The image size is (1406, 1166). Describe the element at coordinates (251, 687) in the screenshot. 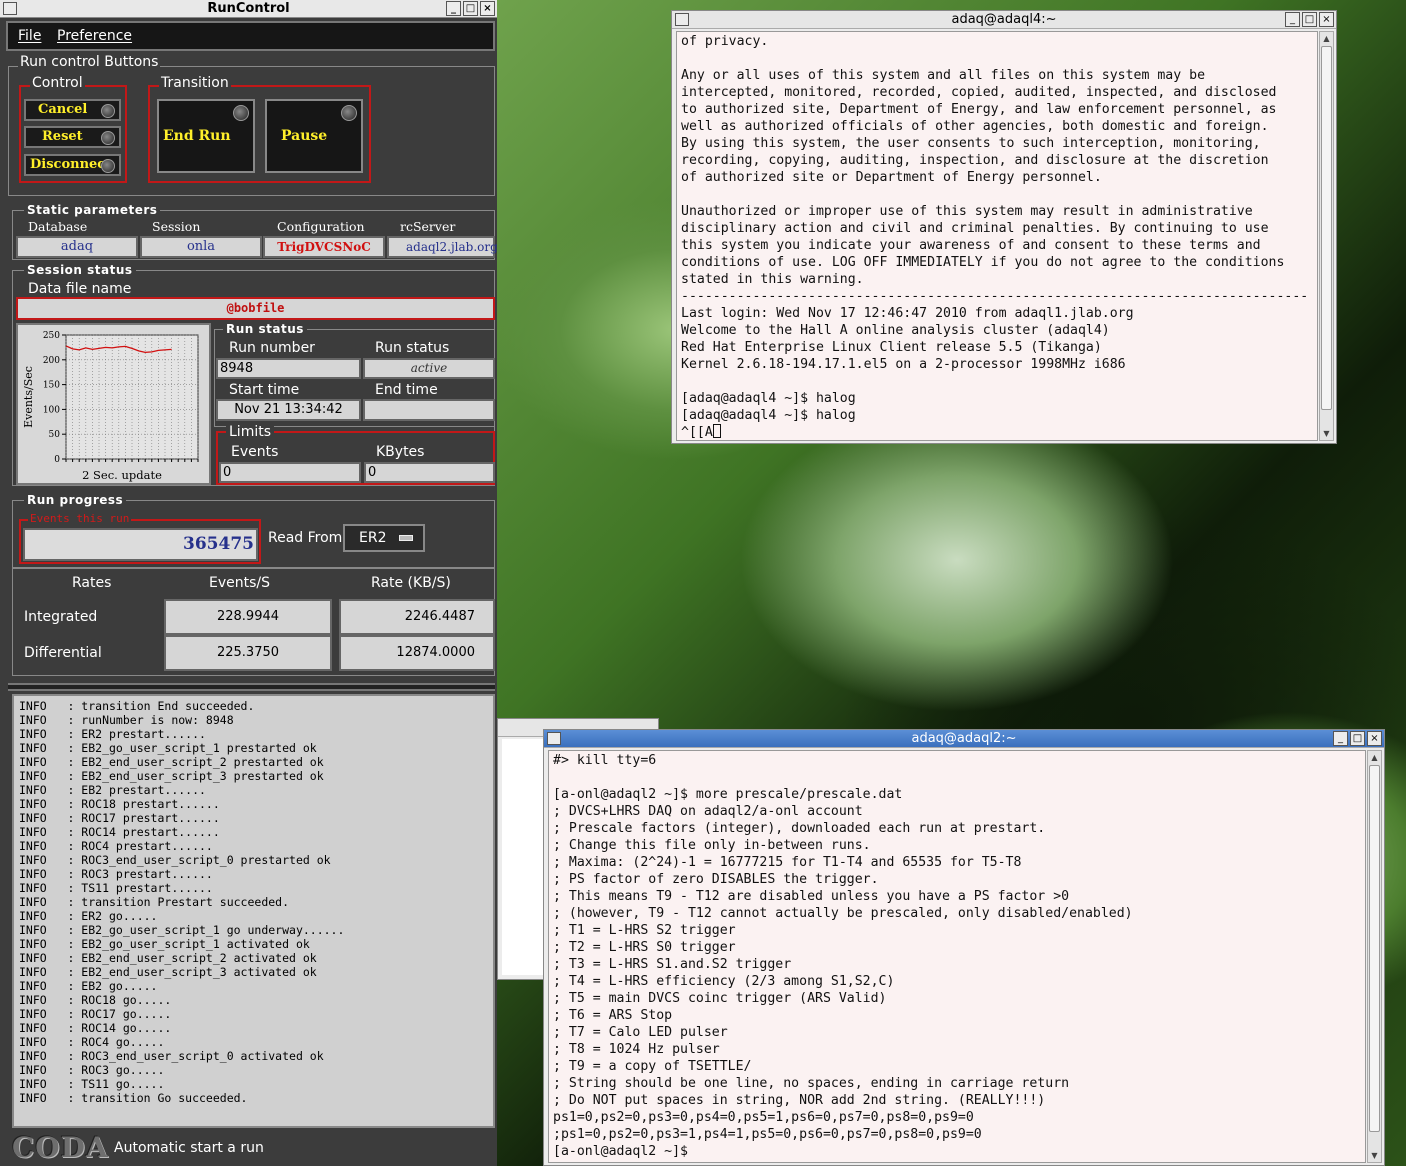

I see `pane-separator` at that location.